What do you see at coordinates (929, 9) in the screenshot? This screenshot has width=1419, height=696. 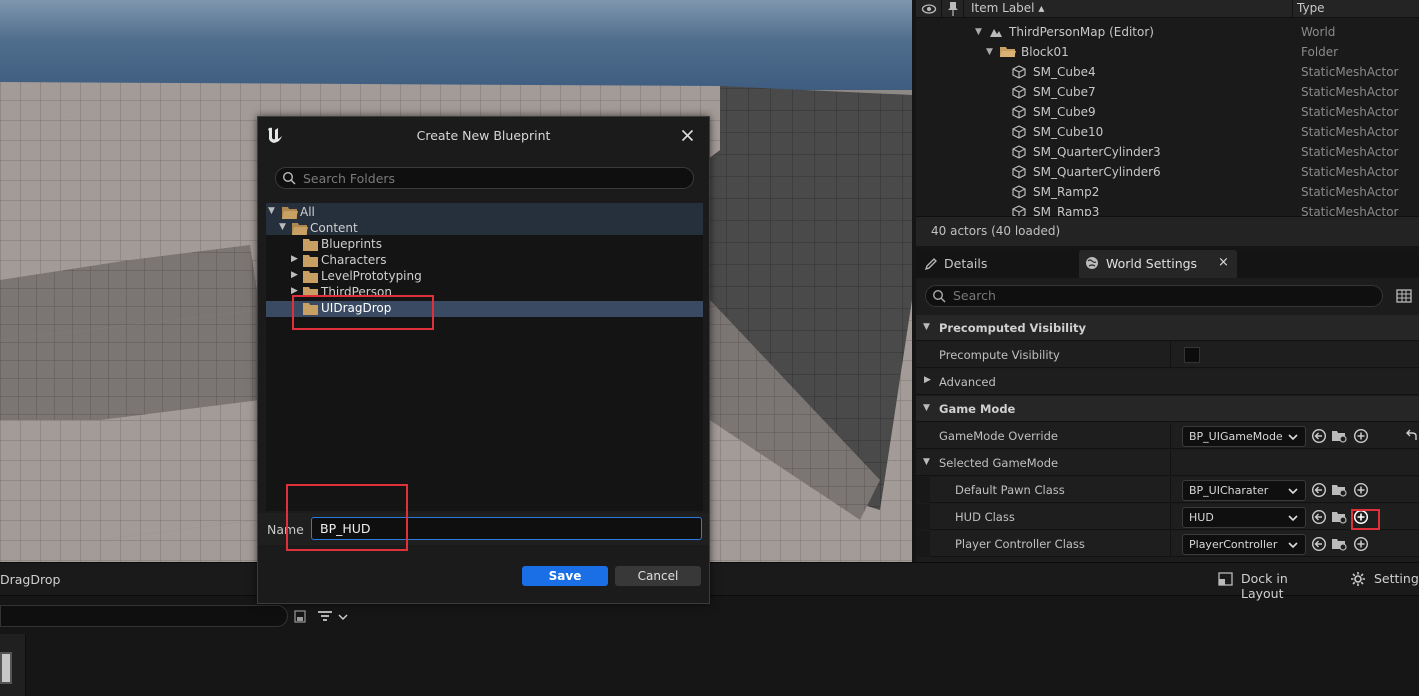 I see `eye-icon` at bounding box center [929, 9].